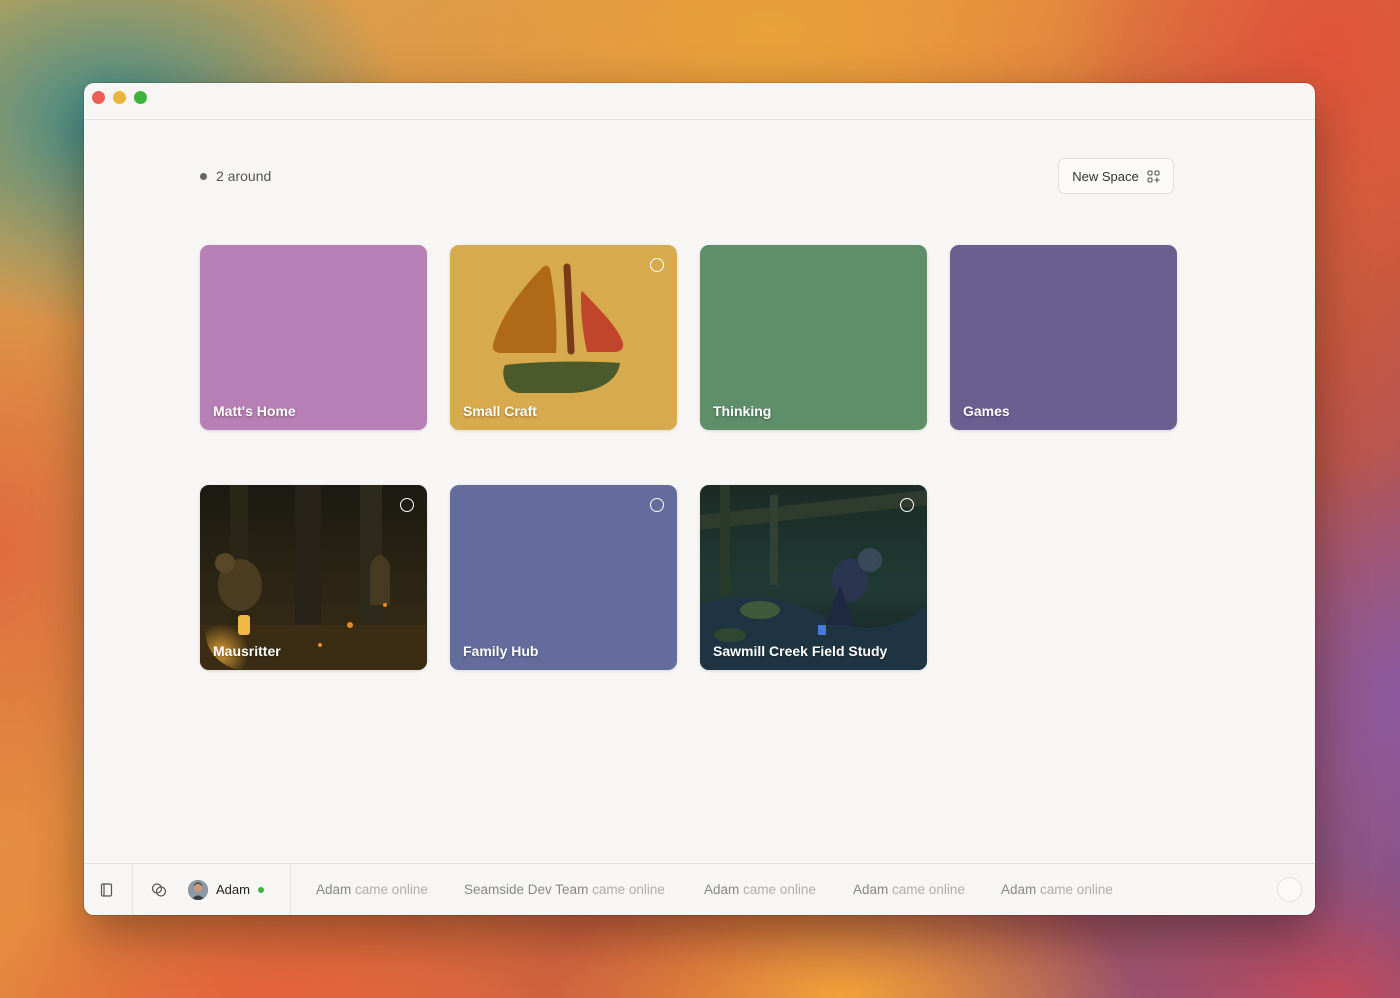 This screenshot has height=998, width=1400. What do you see at coordinates (247, 651) in the screenshot?
I see `space-card-label: Mausritter` at bounding box center [247, 651].